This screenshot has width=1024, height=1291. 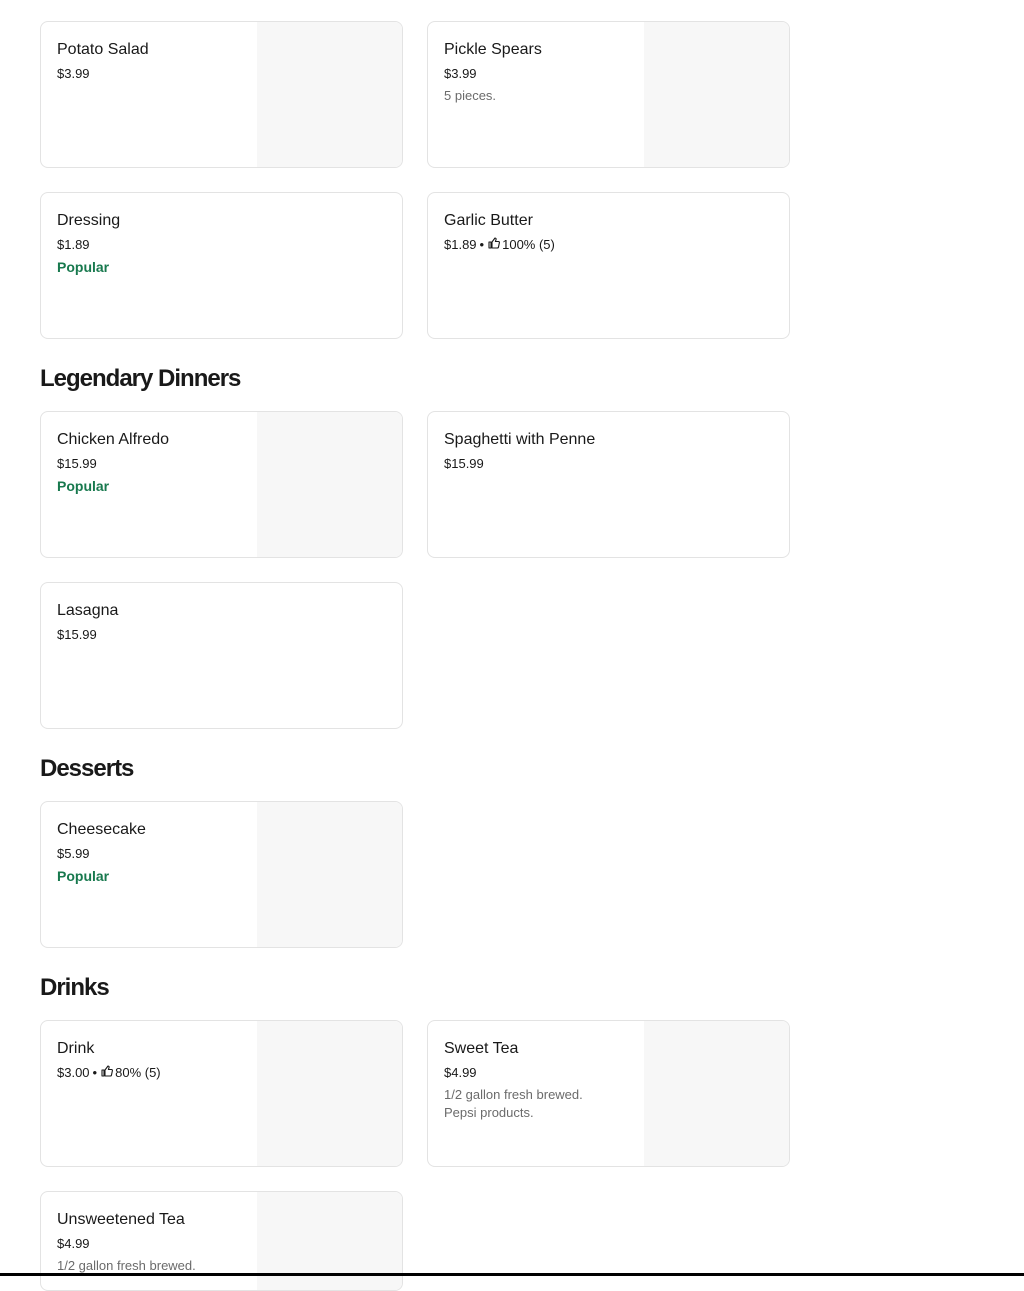 What do you see at coordinates (221, 1093) in the screenshot?
I see `menu-item-card: Drink $3.00 • 80% (5)` at bounding box center [221, 1093].